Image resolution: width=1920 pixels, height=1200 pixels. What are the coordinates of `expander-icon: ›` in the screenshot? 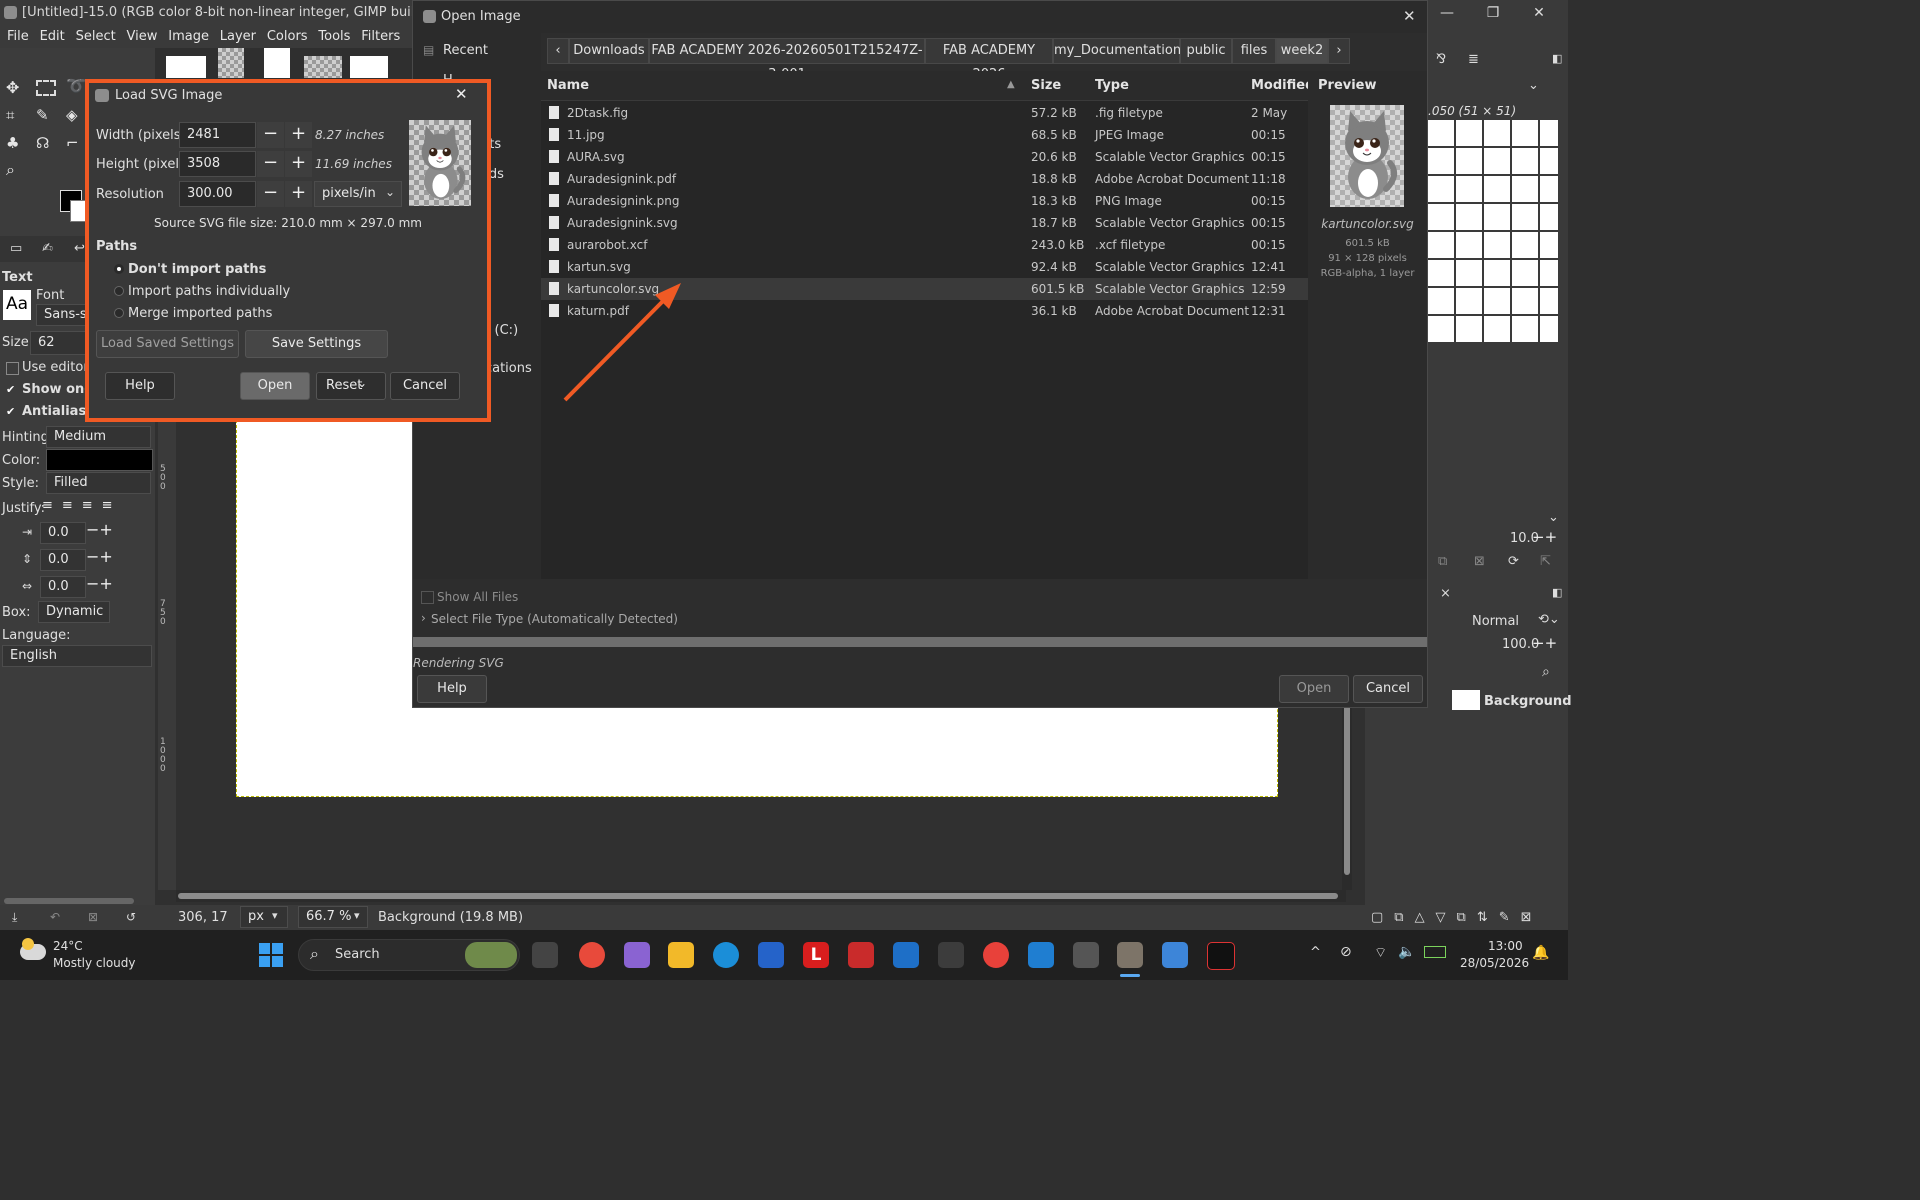 It's located at (423, 618).